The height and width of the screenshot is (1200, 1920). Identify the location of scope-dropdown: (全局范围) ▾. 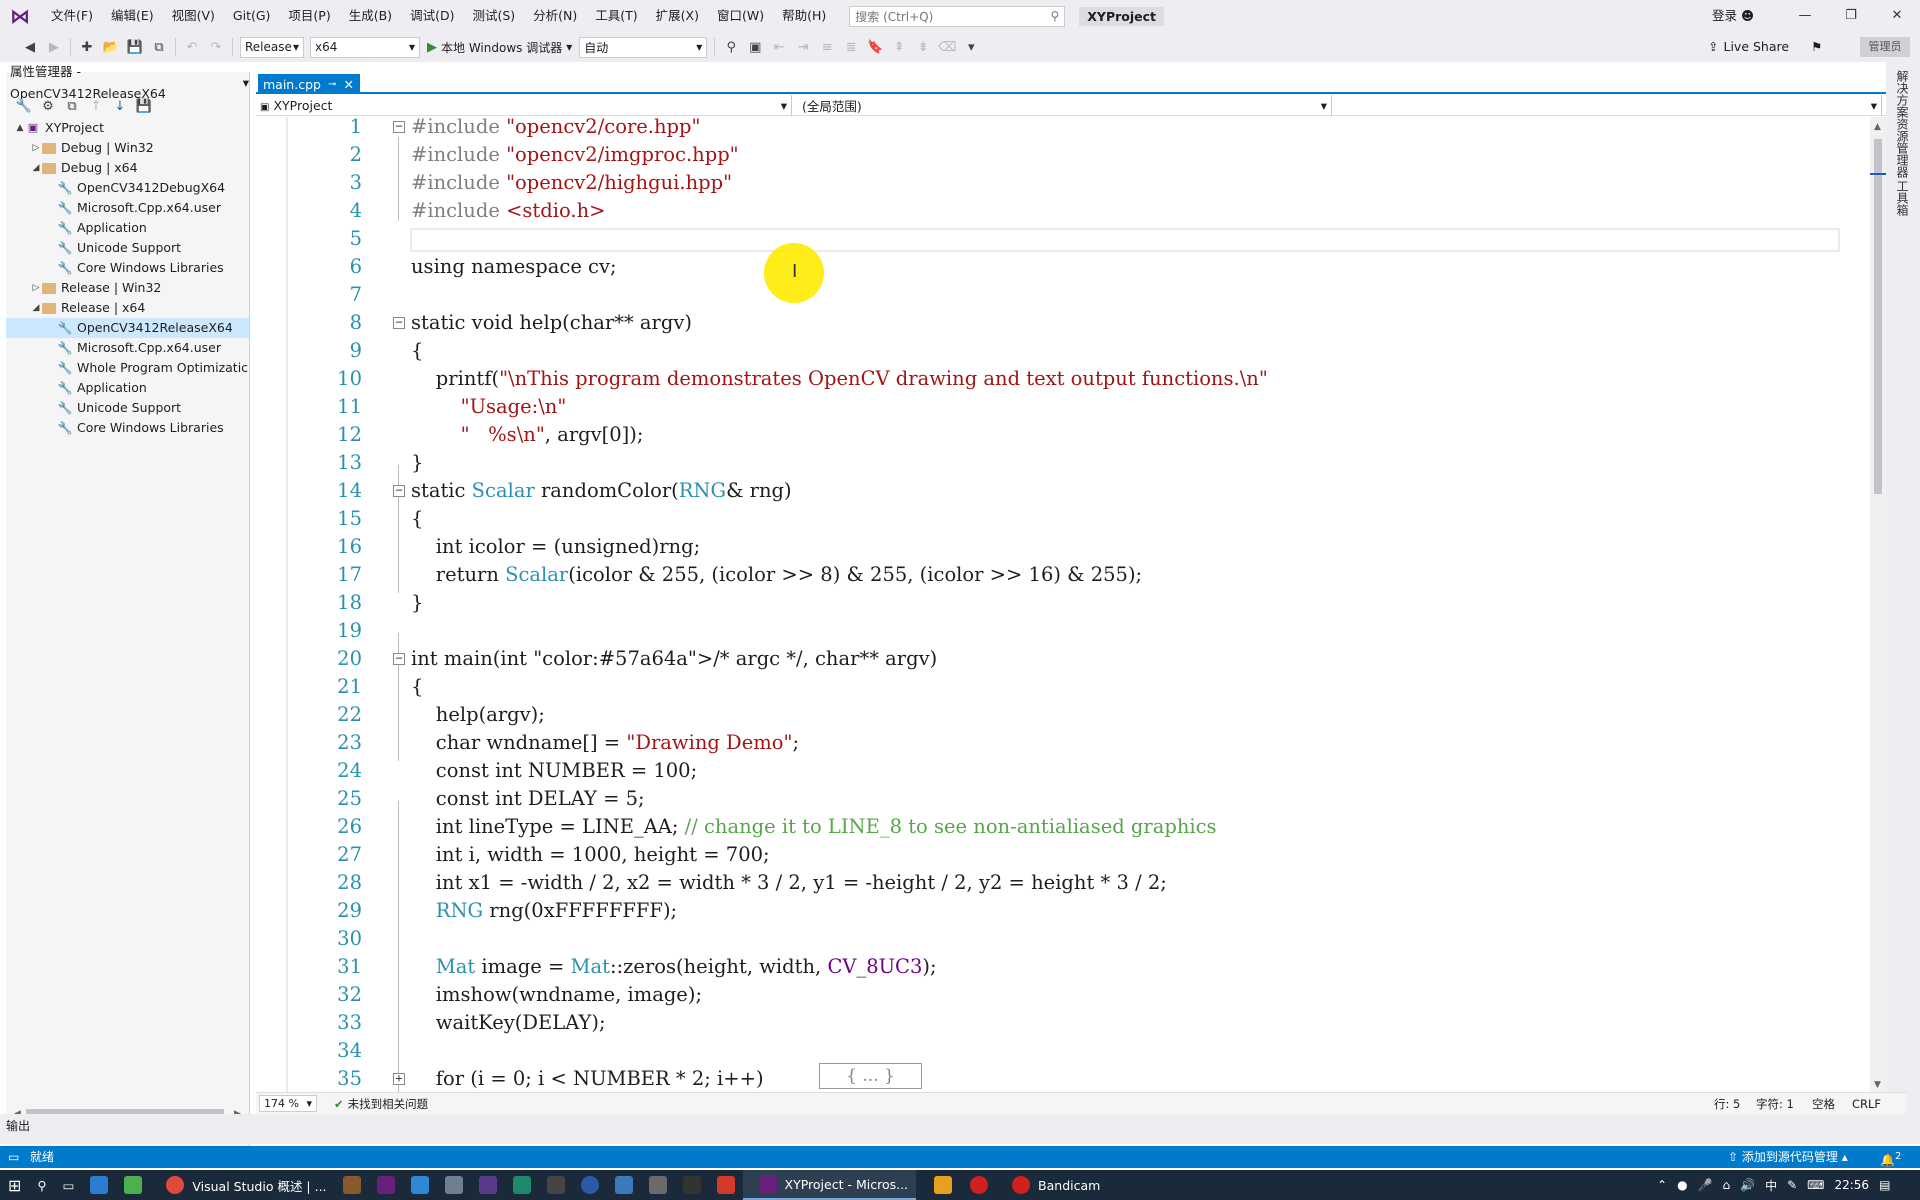
(1062, 105).